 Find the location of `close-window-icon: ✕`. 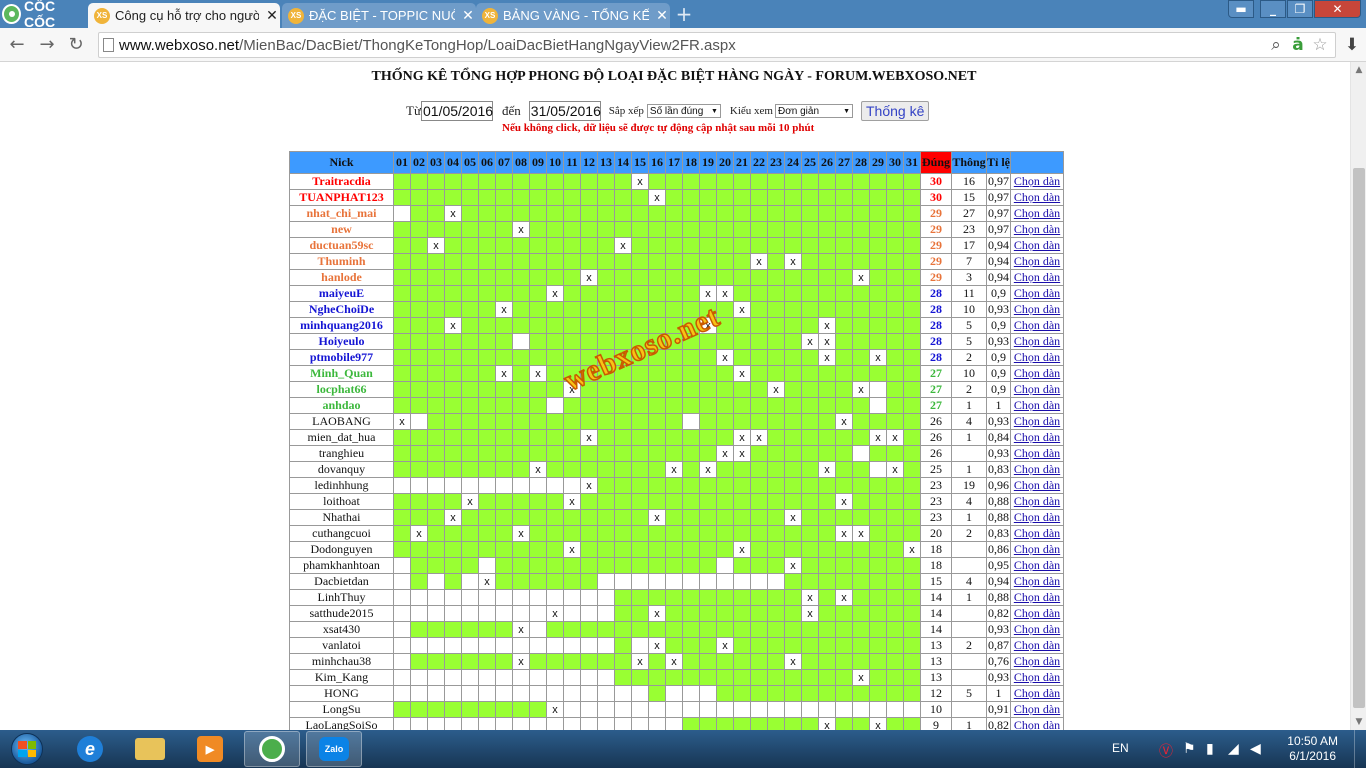

close-window-icon: ✕ is located at coordinates (1337, 9).